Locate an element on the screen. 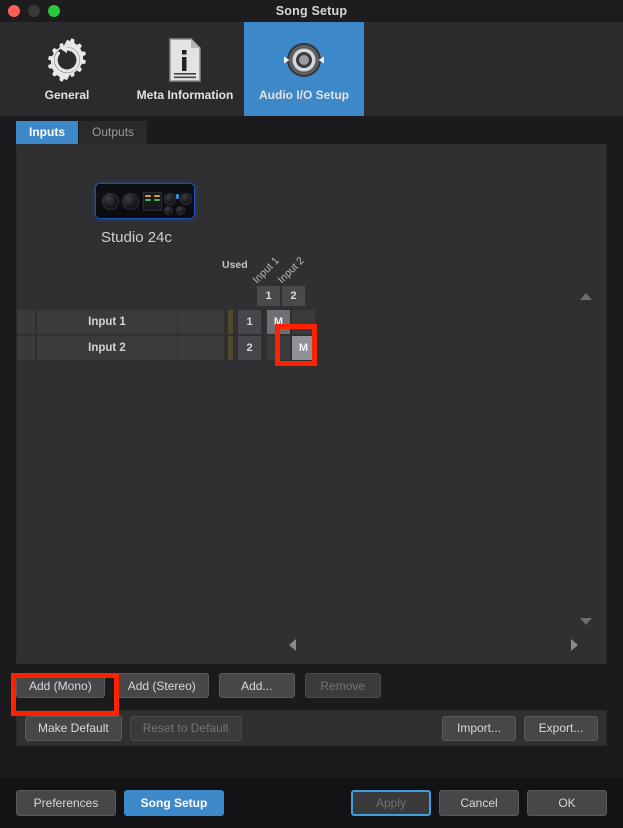 The height and width of the screenshot is (828, 623). preferences-button: Preferences is located at coordinates (66, 803).